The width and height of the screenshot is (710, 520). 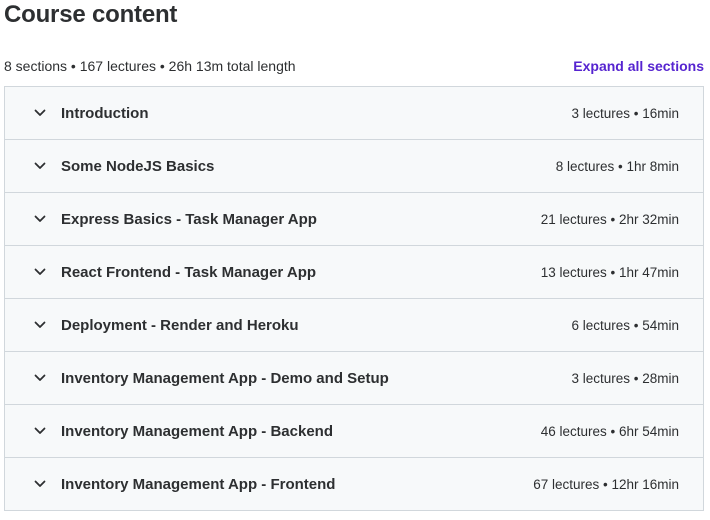 What do you see at coordinates (91, 14) in the screenshot?
I see `page-title: Course content` at bounding box center [91, 14].